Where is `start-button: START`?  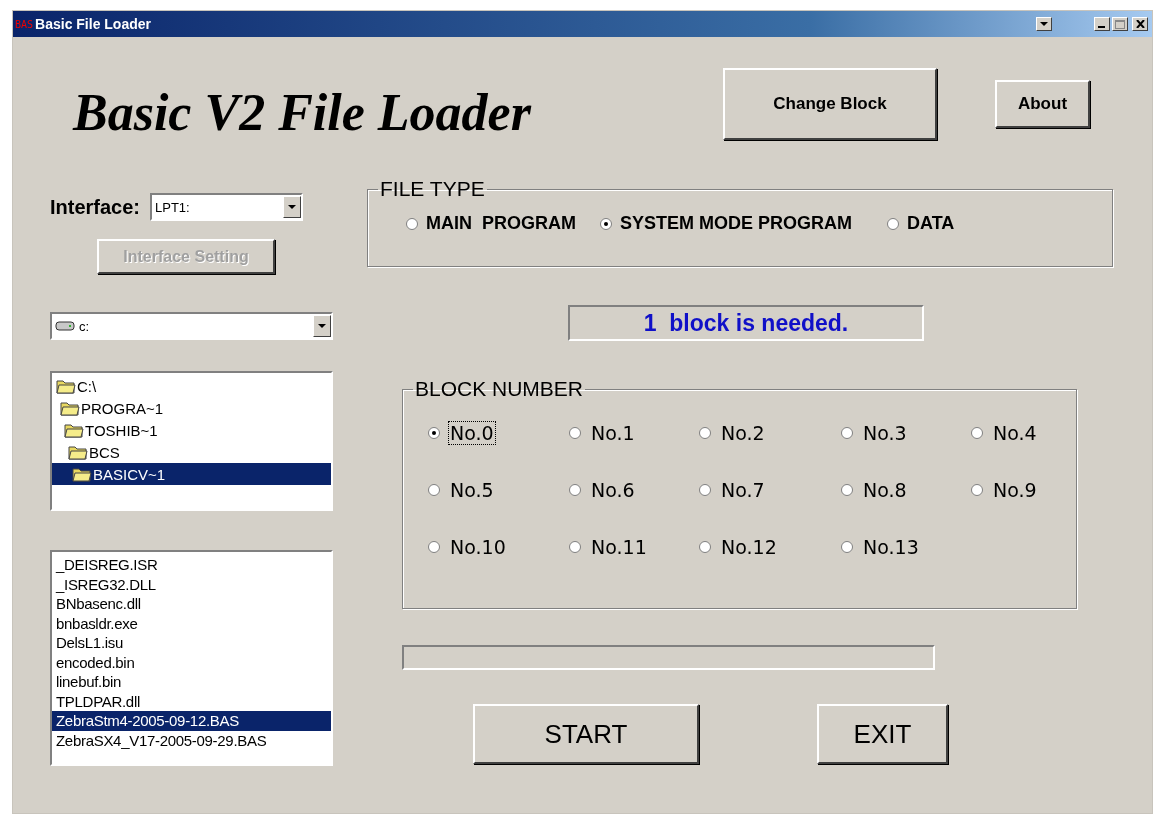
start-button: START is located at coordinates (586, 734).